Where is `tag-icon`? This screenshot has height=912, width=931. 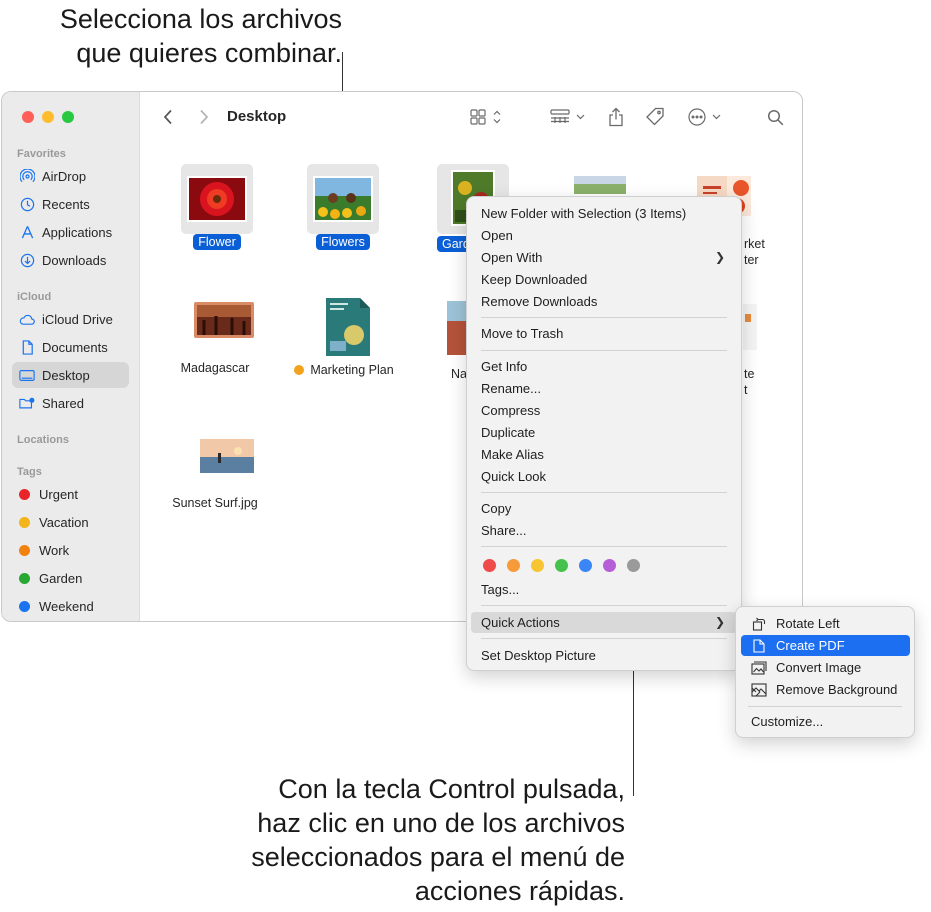 tag-icon is located at coordinates (655, 116).